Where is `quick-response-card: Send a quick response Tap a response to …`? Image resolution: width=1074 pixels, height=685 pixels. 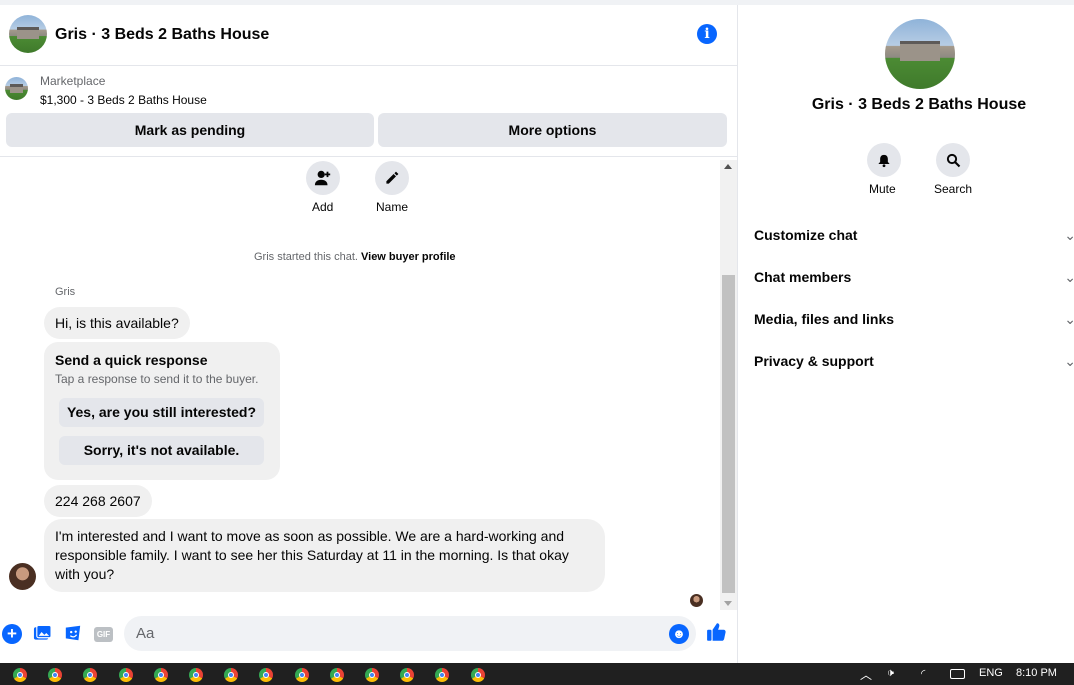 quick-response-card: Send a quick response Tap a response to … is located at coordinates (162, 411).